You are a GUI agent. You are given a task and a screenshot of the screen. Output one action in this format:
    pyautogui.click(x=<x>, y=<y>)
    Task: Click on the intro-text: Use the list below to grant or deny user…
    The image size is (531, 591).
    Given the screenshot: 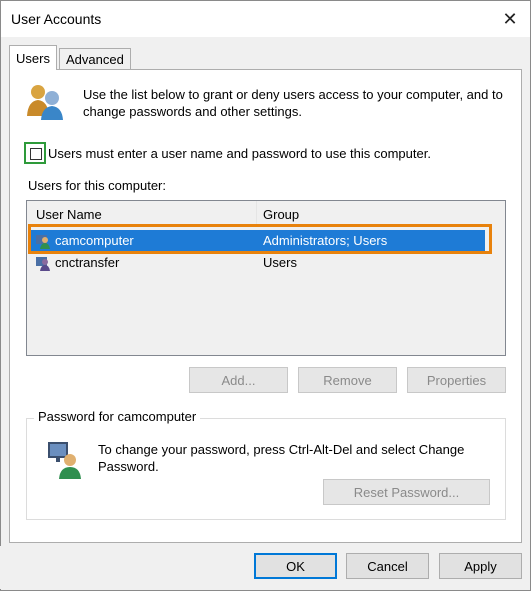 What is the action you would take?
    pyautogui.click(x=293, y=103)
    